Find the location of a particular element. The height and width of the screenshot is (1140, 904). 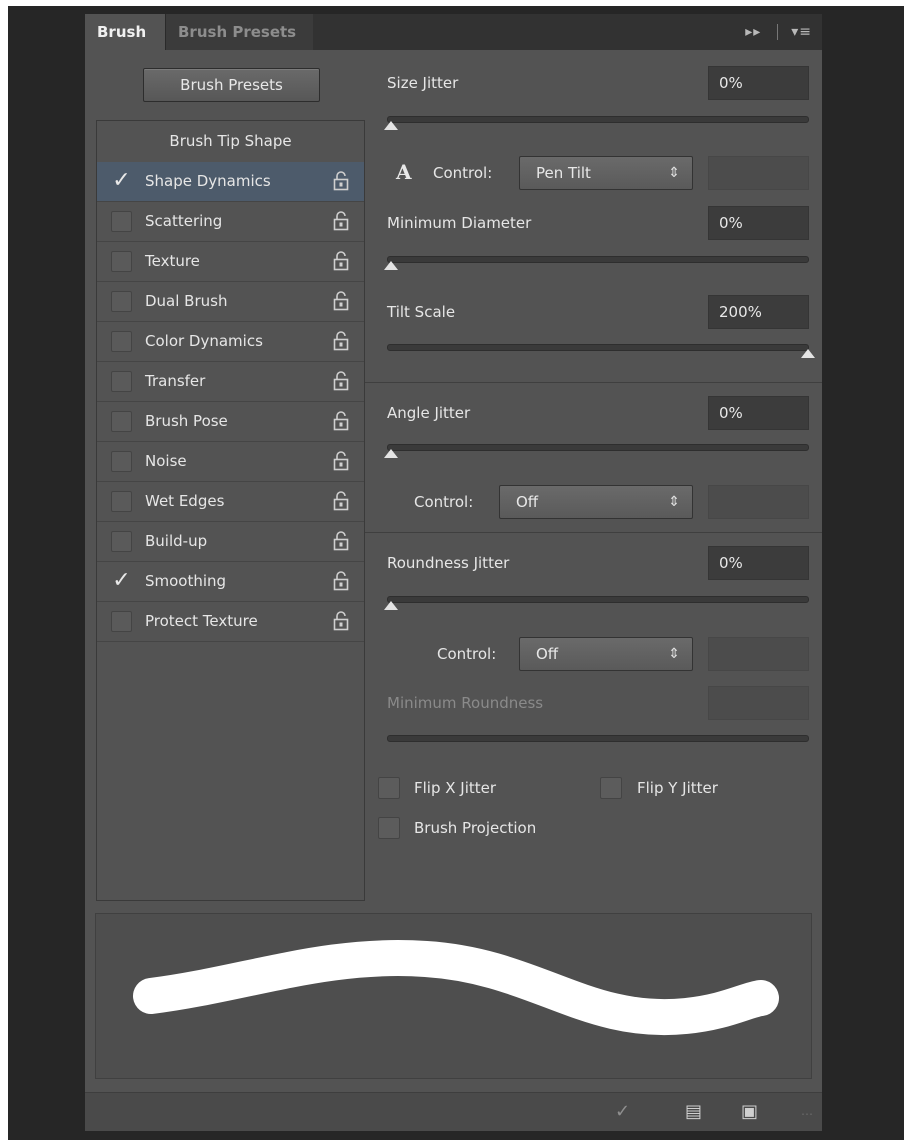

size-jitter-label: Size Jitter is located at coordinates (423, 83).